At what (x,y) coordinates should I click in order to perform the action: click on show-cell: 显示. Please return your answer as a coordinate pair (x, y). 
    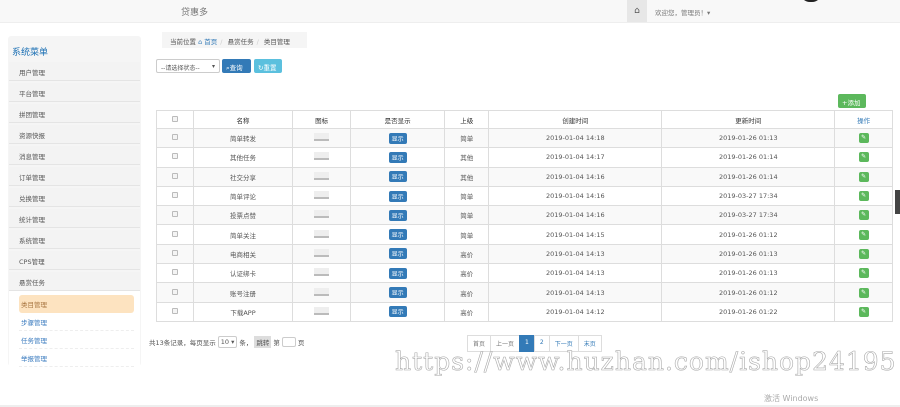
    Looking at the image, I should click on (397, 311).